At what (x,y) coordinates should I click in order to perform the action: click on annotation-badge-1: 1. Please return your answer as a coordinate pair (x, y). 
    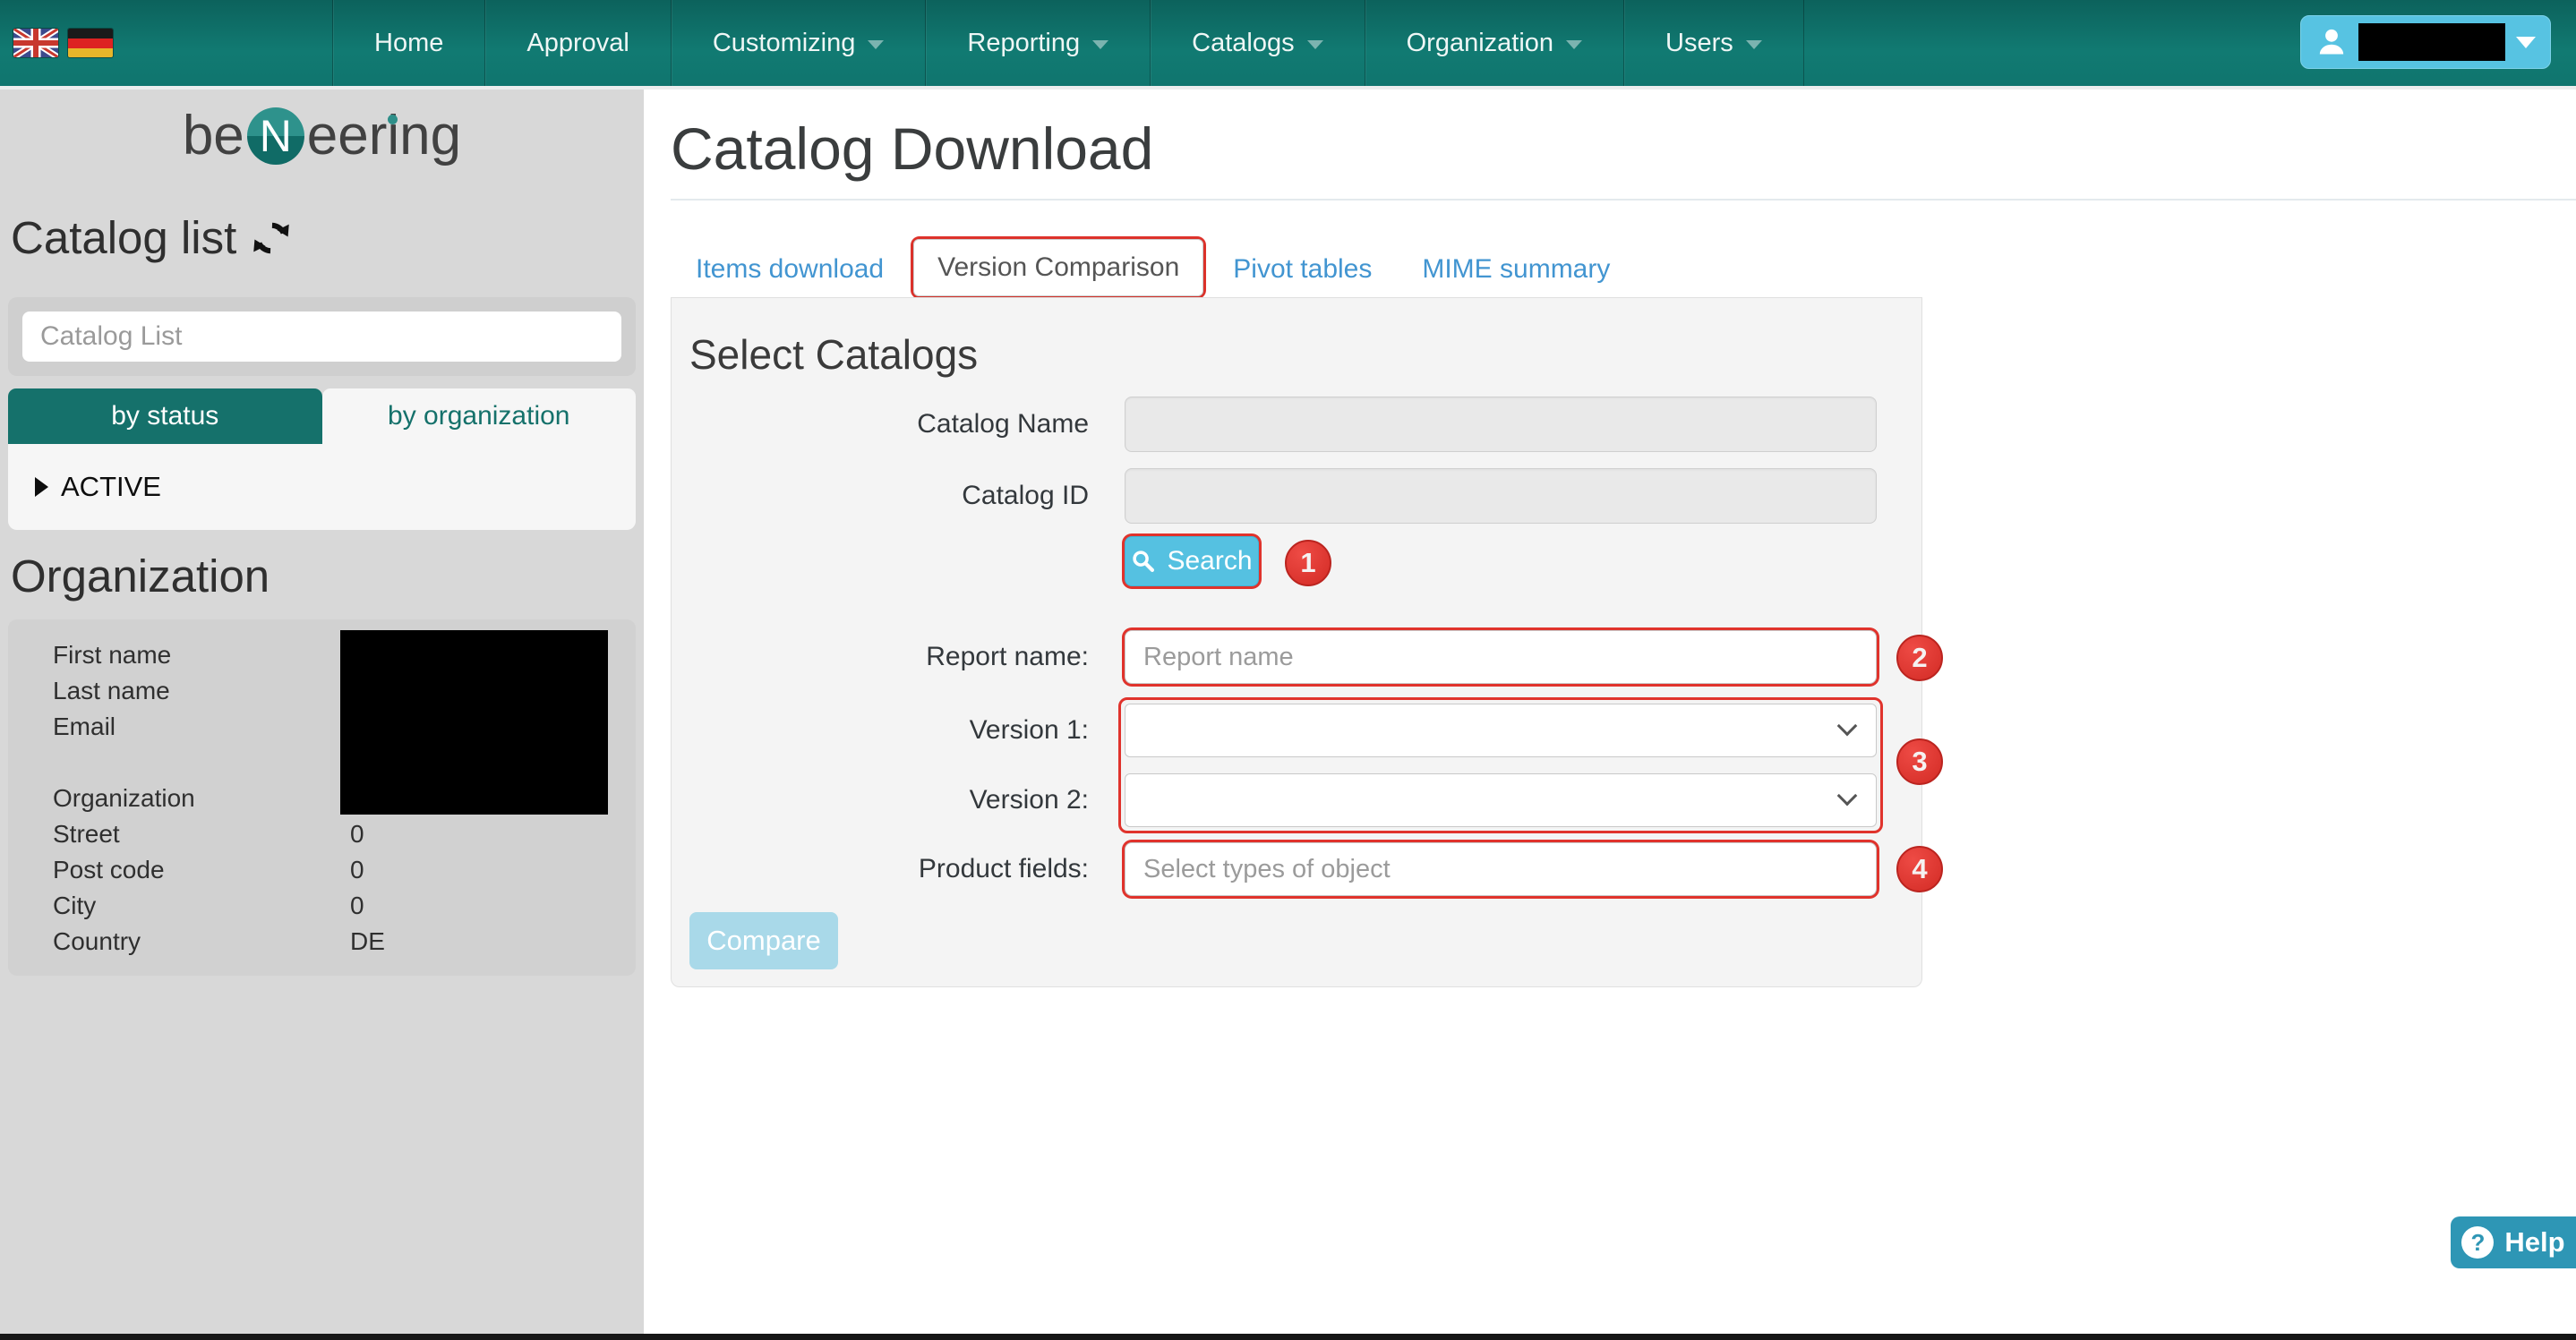
    Looking at the image, I should click on (1308, 563).